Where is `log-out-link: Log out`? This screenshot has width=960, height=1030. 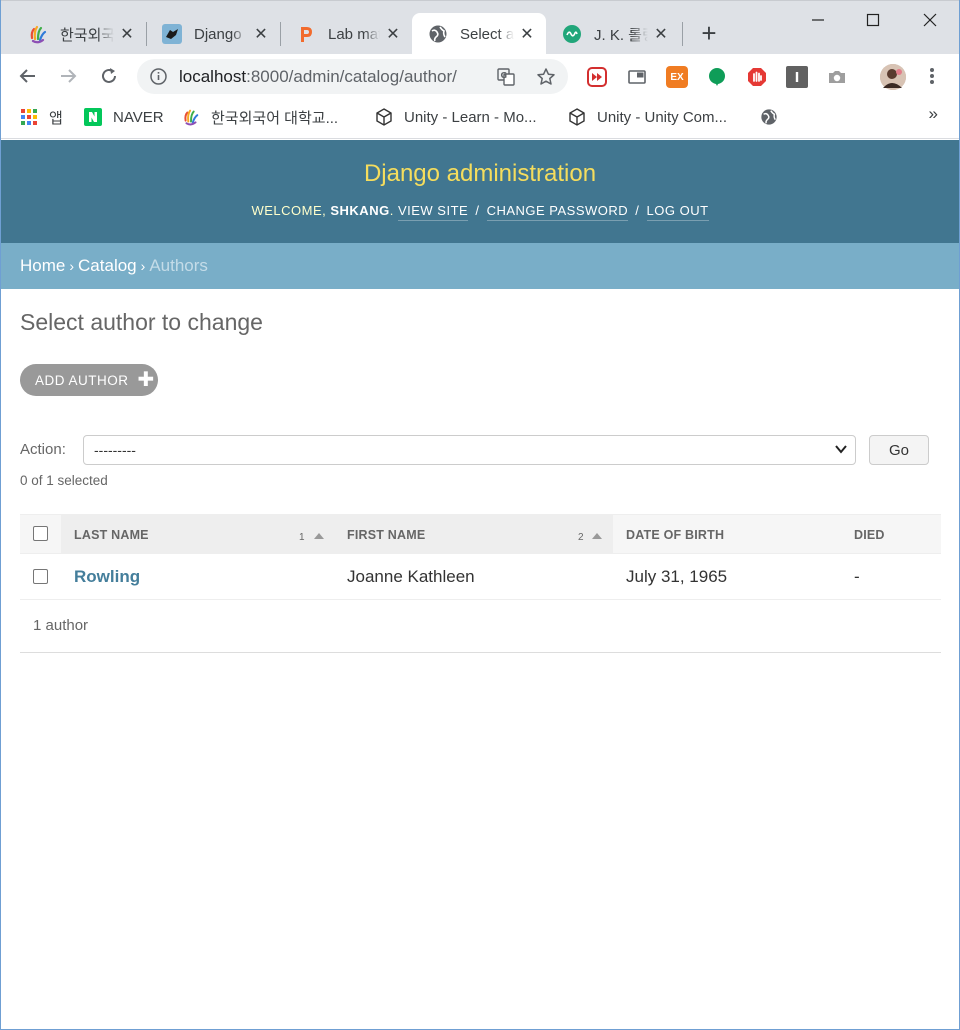 log-out-link: Log out is located at coordinates (677, 212).